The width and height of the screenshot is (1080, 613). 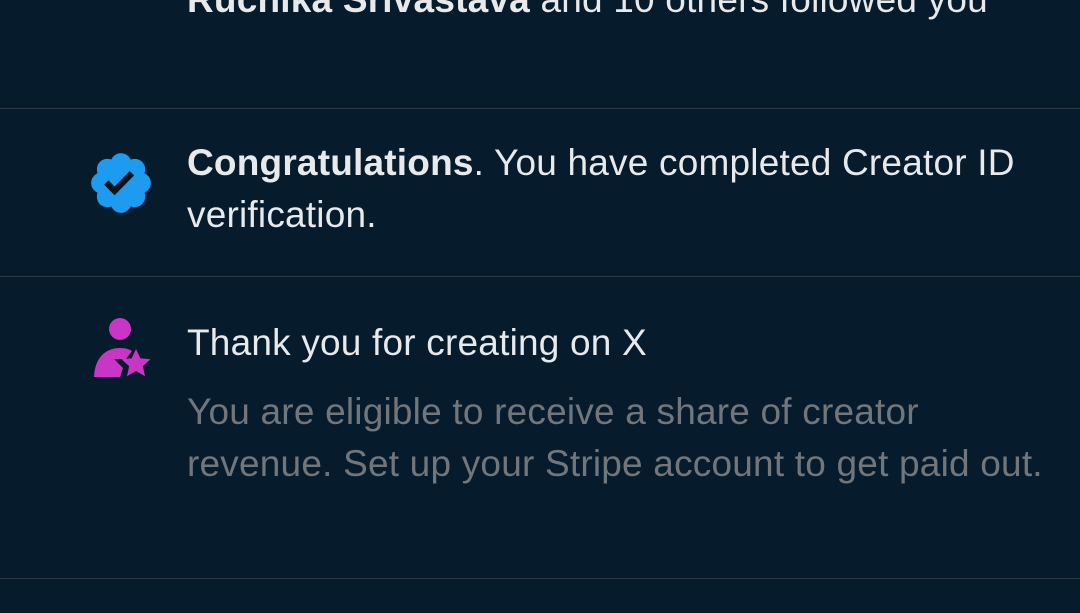 I want to click on follower-name: Ruchika Srivastava, so click(x=358, y=10).